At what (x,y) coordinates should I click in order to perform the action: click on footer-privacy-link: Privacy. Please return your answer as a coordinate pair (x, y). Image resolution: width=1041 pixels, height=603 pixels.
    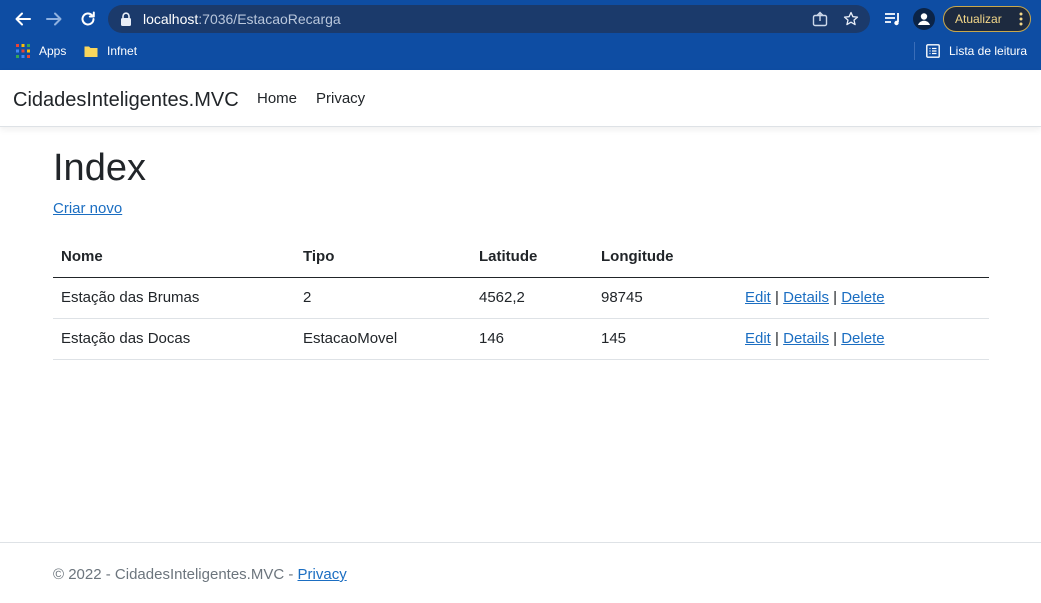
    Looking at the image, I should click on (322, 574).